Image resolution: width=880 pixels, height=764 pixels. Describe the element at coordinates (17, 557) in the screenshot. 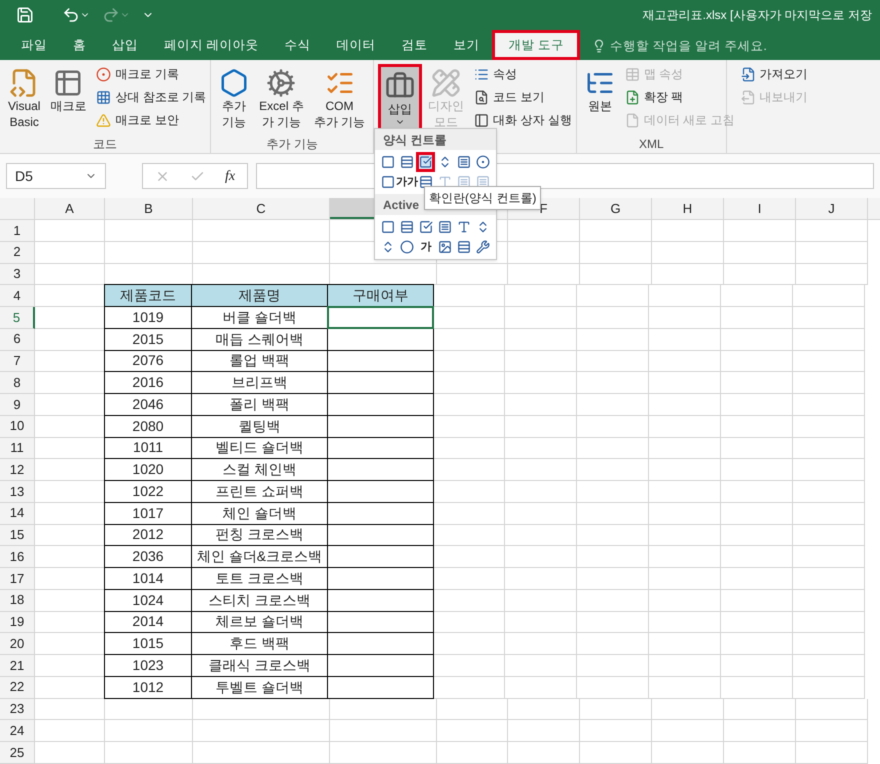

I see `row-header: 16` at that location.